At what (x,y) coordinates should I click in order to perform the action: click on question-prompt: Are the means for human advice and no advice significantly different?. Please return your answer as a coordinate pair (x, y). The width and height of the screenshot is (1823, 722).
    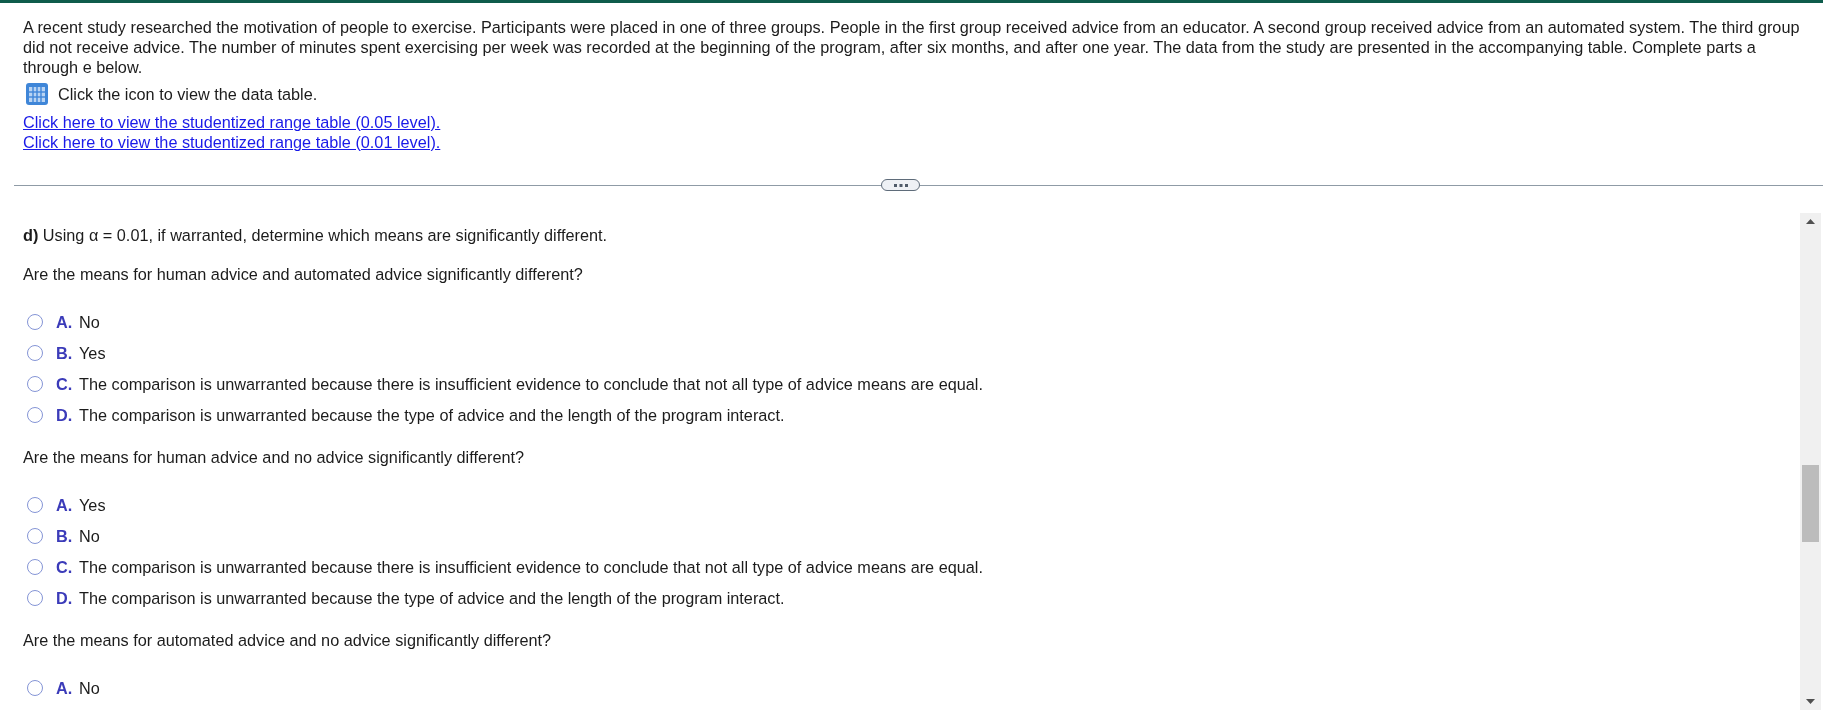
    Looking at the image, I should click on (274, 457).